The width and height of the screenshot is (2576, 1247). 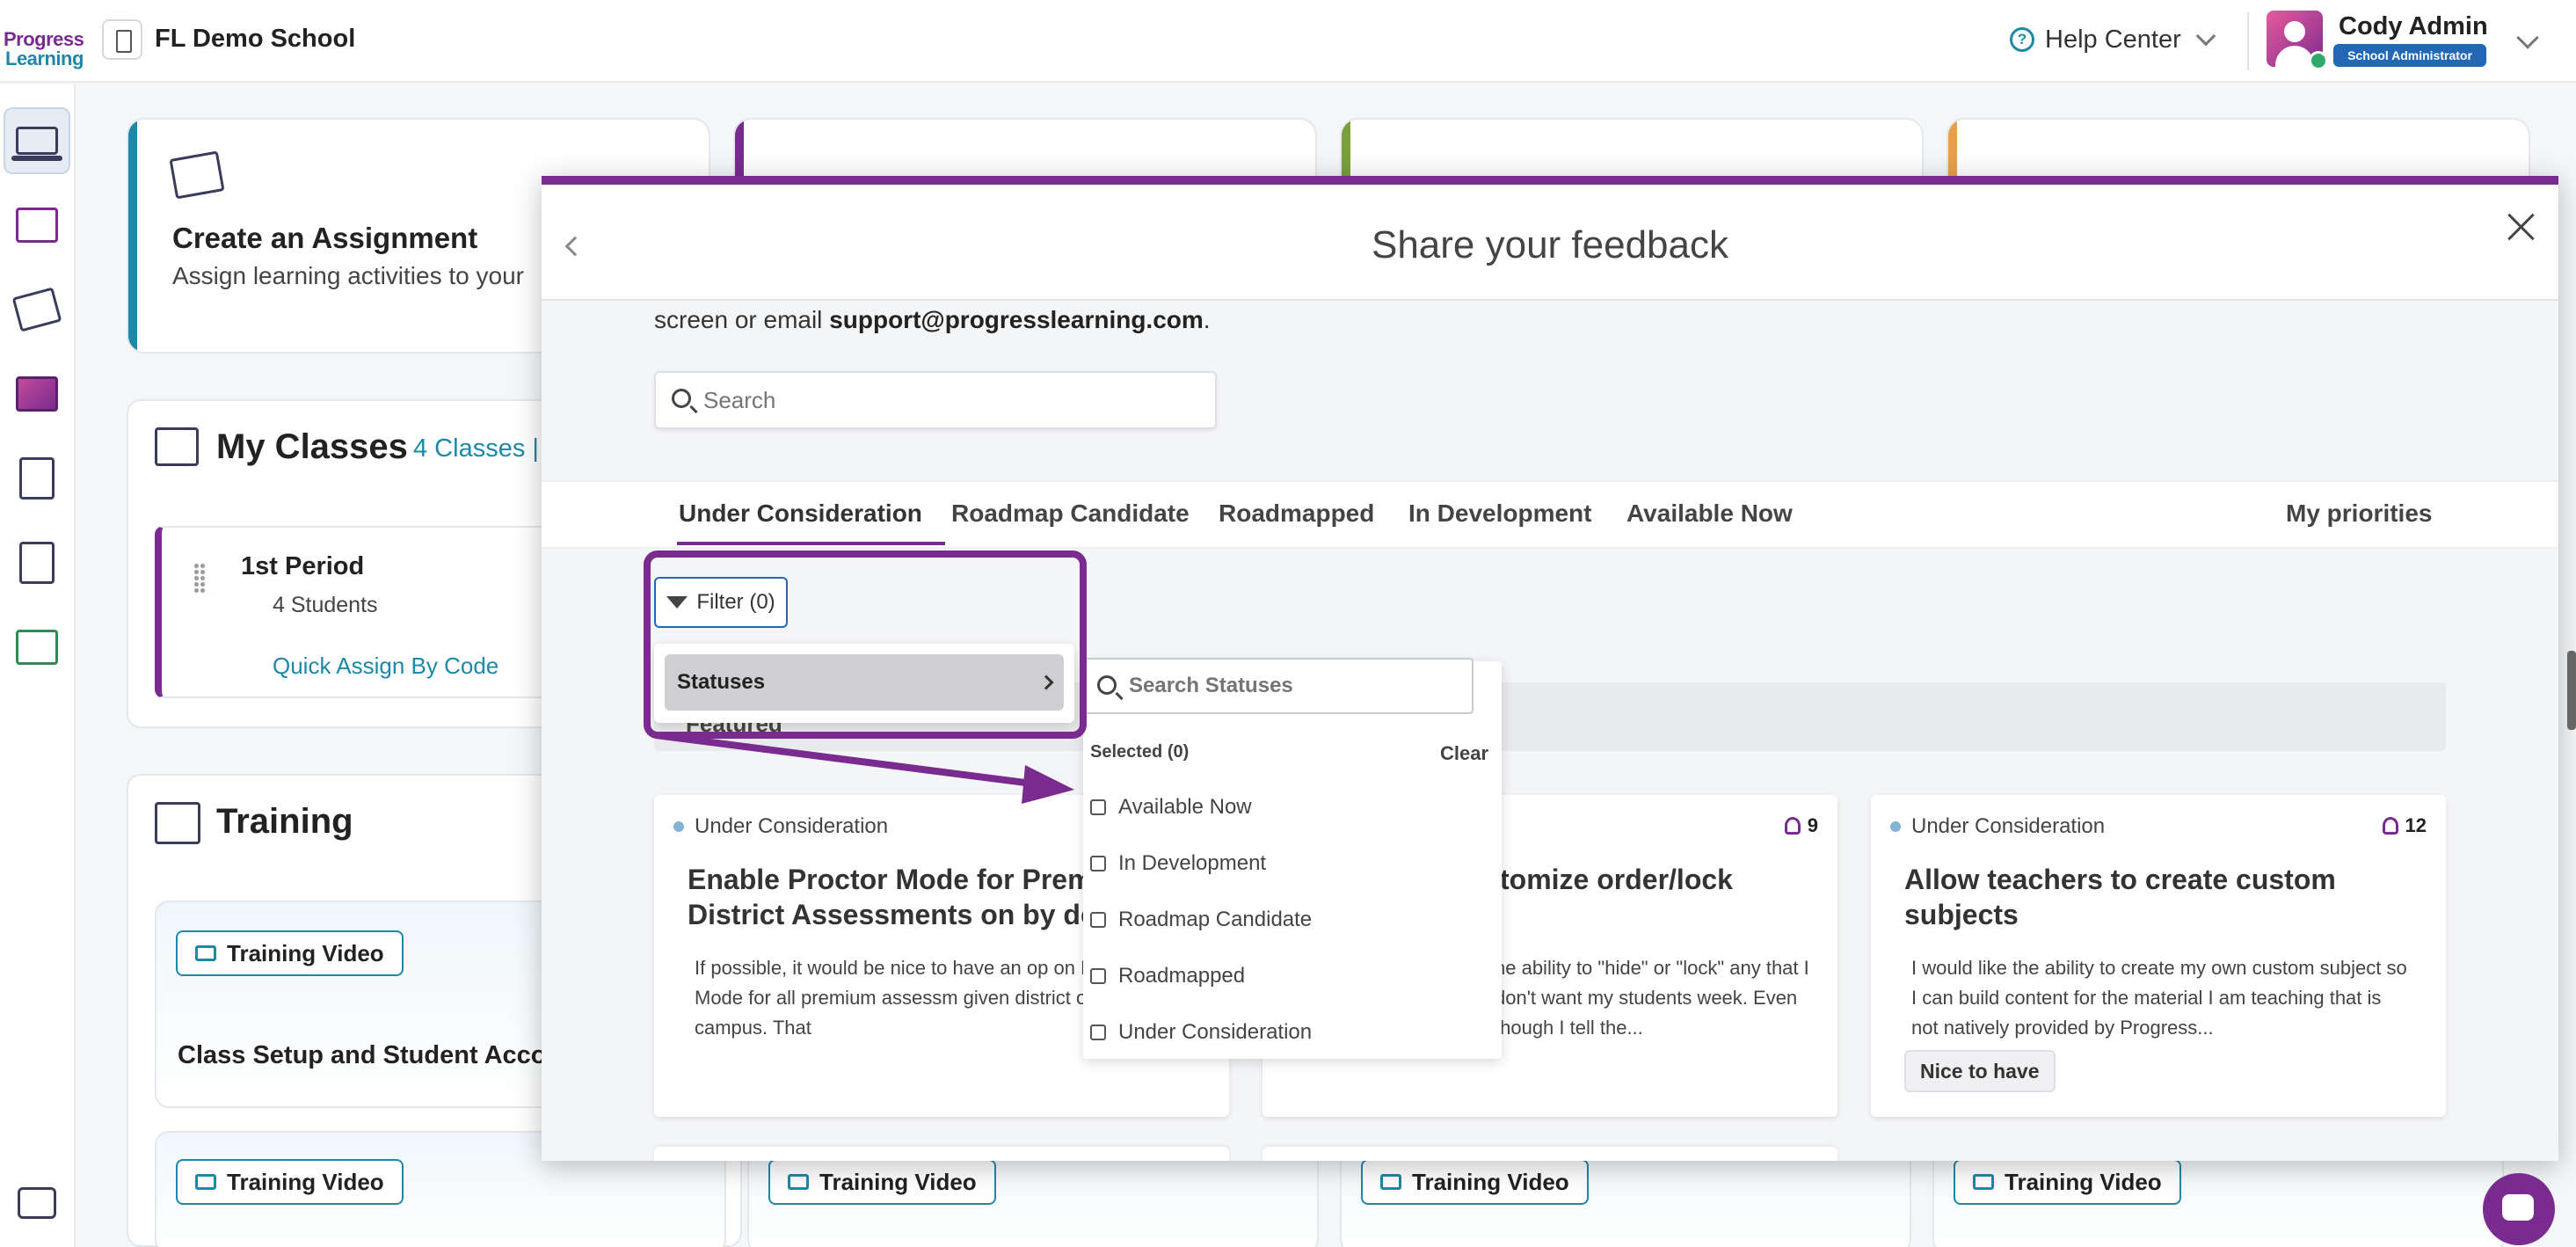 What do you see at coordinates (2416, 825) in the screenshot?
I see `vote-count: 12` at bounding box center [2416, 825].